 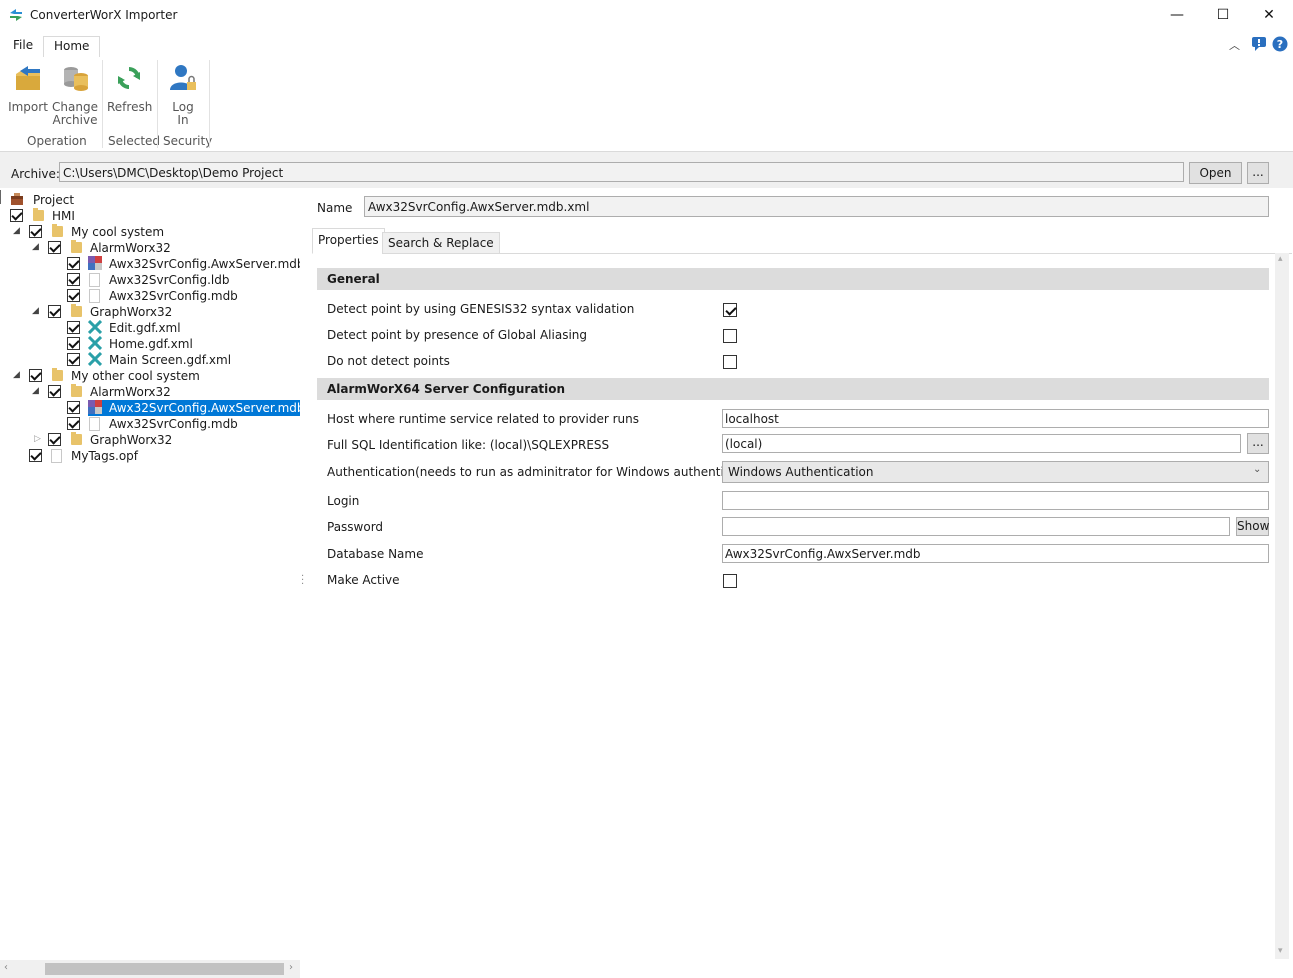 I want to click on import-button: Import, so click(x=28, y=88).